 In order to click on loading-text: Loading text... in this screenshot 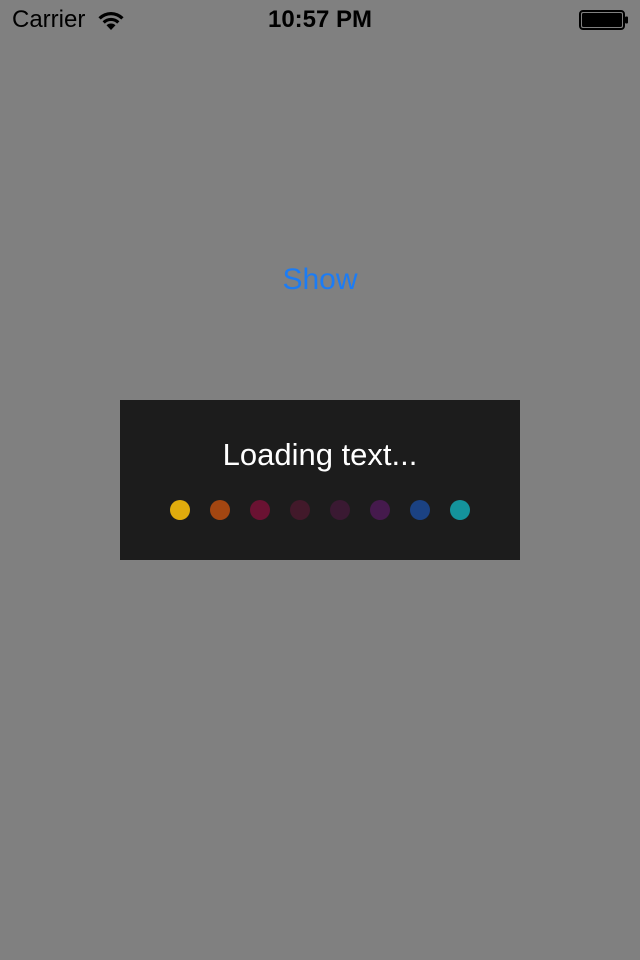, I will do `click(320, 454)`.